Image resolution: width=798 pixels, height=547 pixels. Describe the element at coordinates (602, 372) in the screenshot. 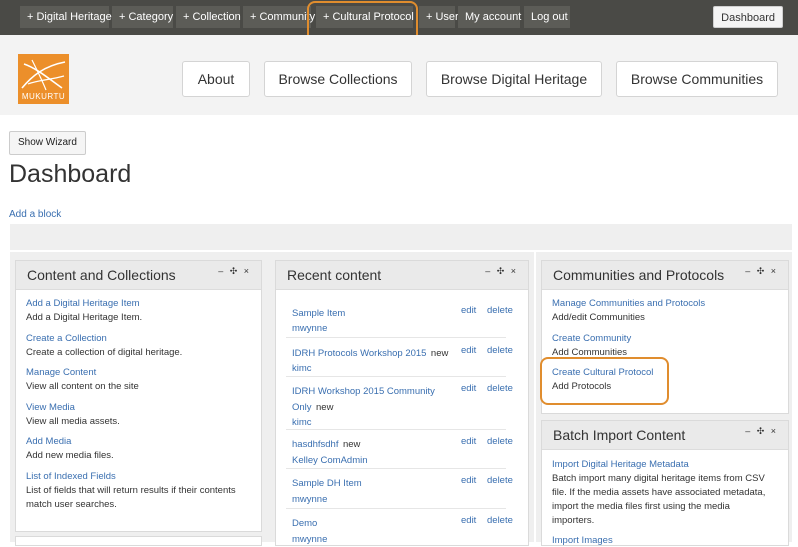

I see `create-cultural-protocol-link: Create Cultural Protocol` at that location.